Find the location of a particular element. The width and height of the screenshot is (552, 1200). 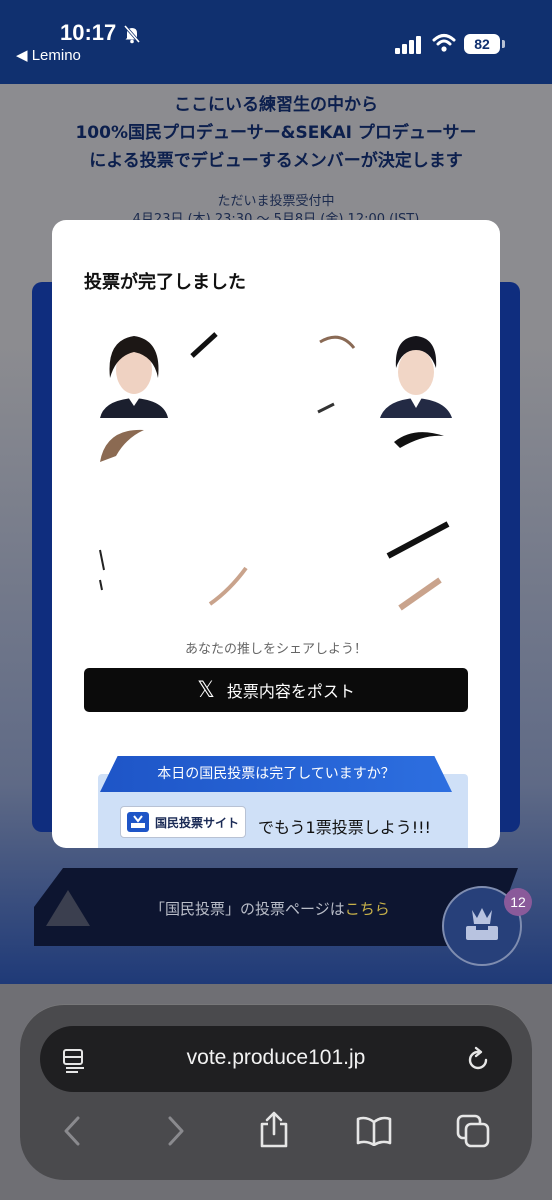

notification-badge: 12 is located at coordinates (518, 902).